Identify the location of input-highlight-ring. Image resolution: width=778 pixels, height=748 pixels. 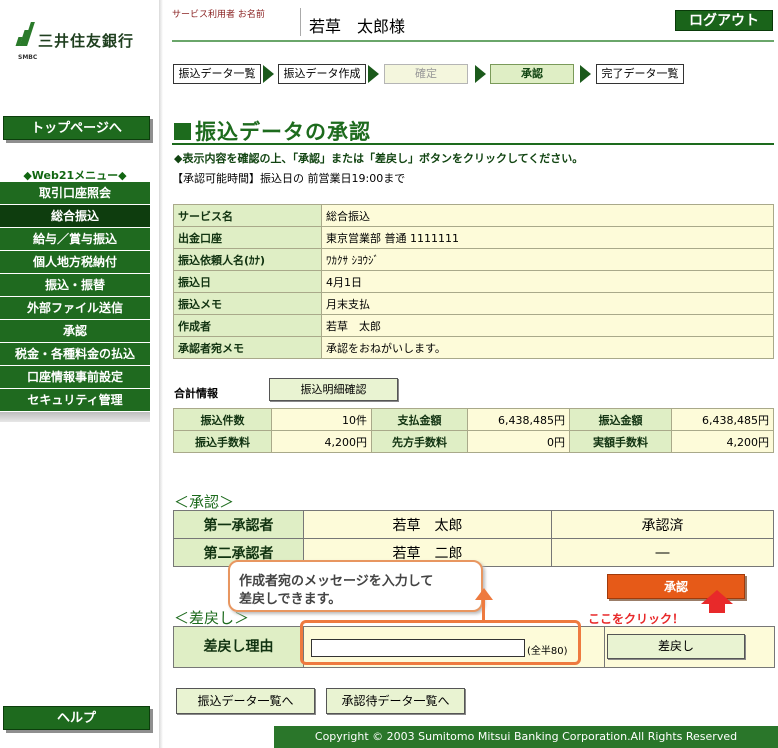
(440, 642).